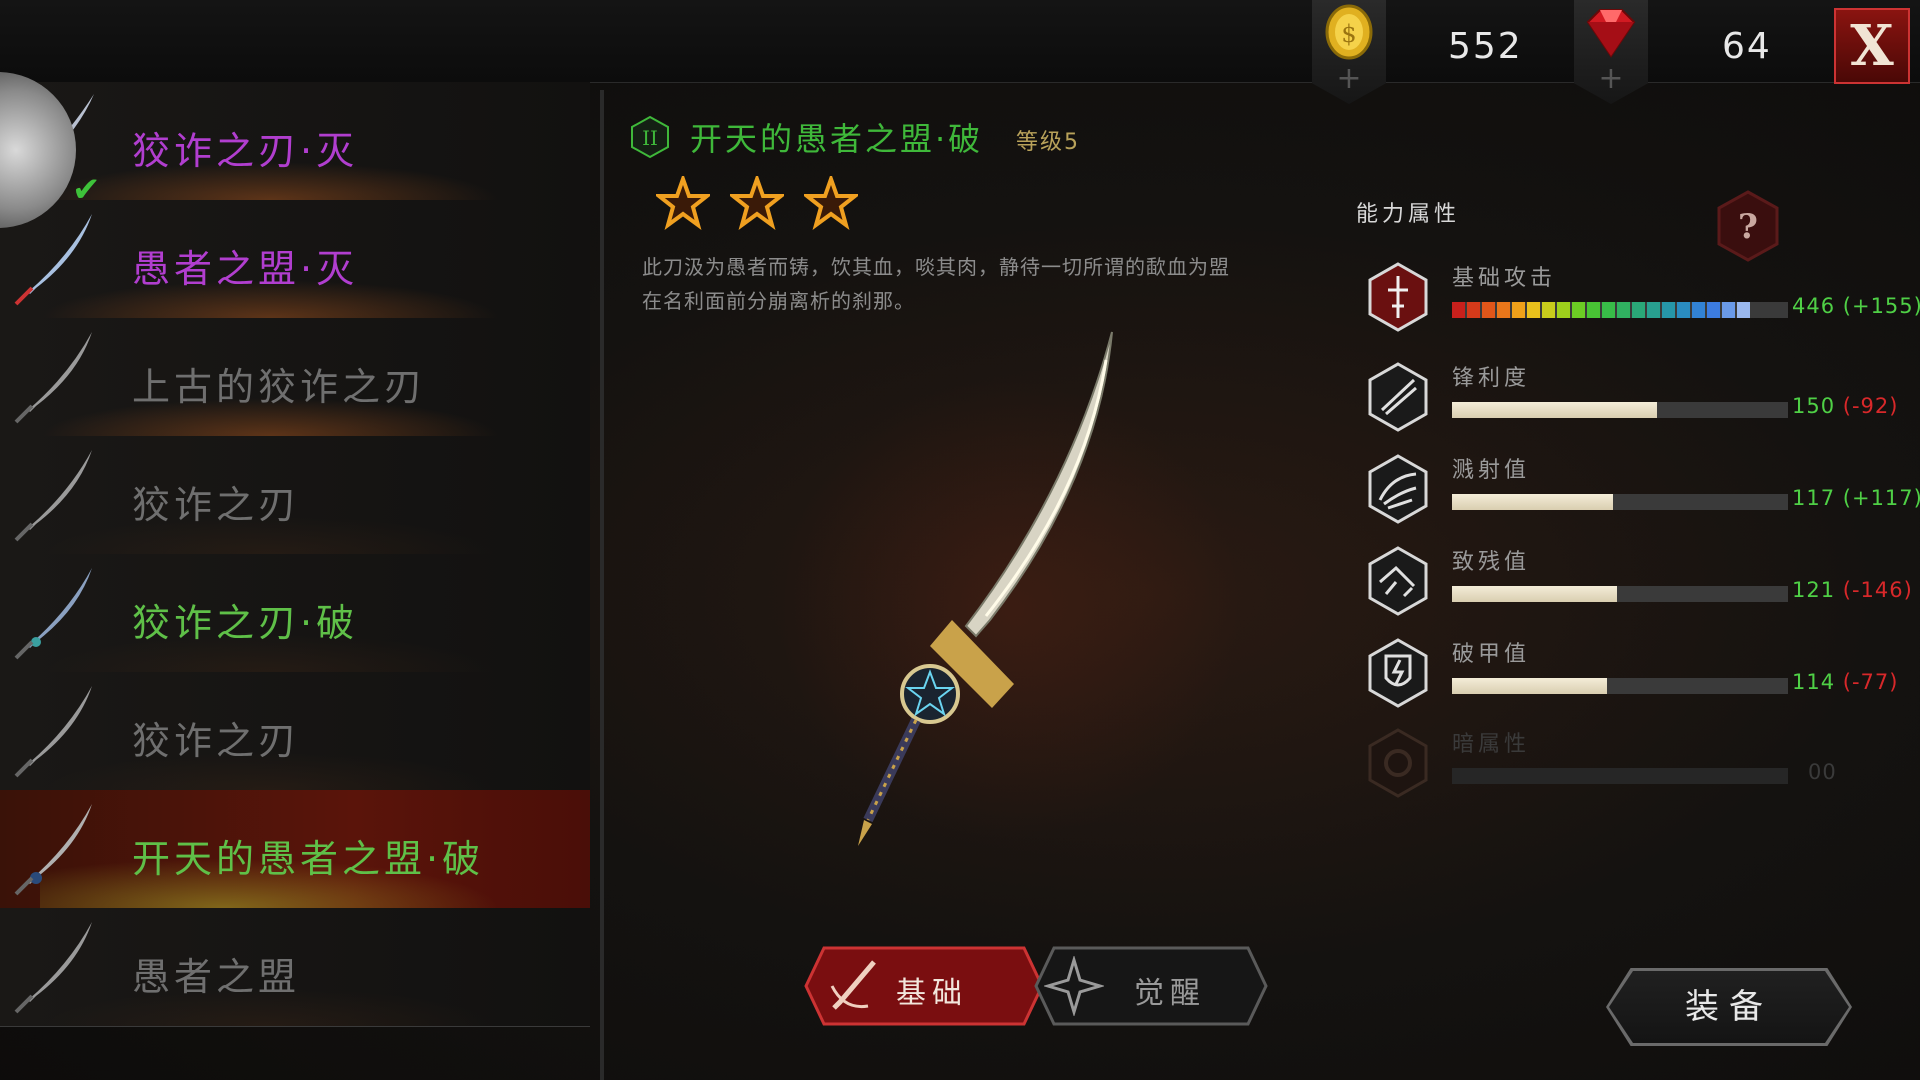 The image size is (1920, 1080). What do you see at coordinates (1170, 993) in the screenshot?
I see `tab-awaken-label: 觉醒` at bounding box center [1170, 993].